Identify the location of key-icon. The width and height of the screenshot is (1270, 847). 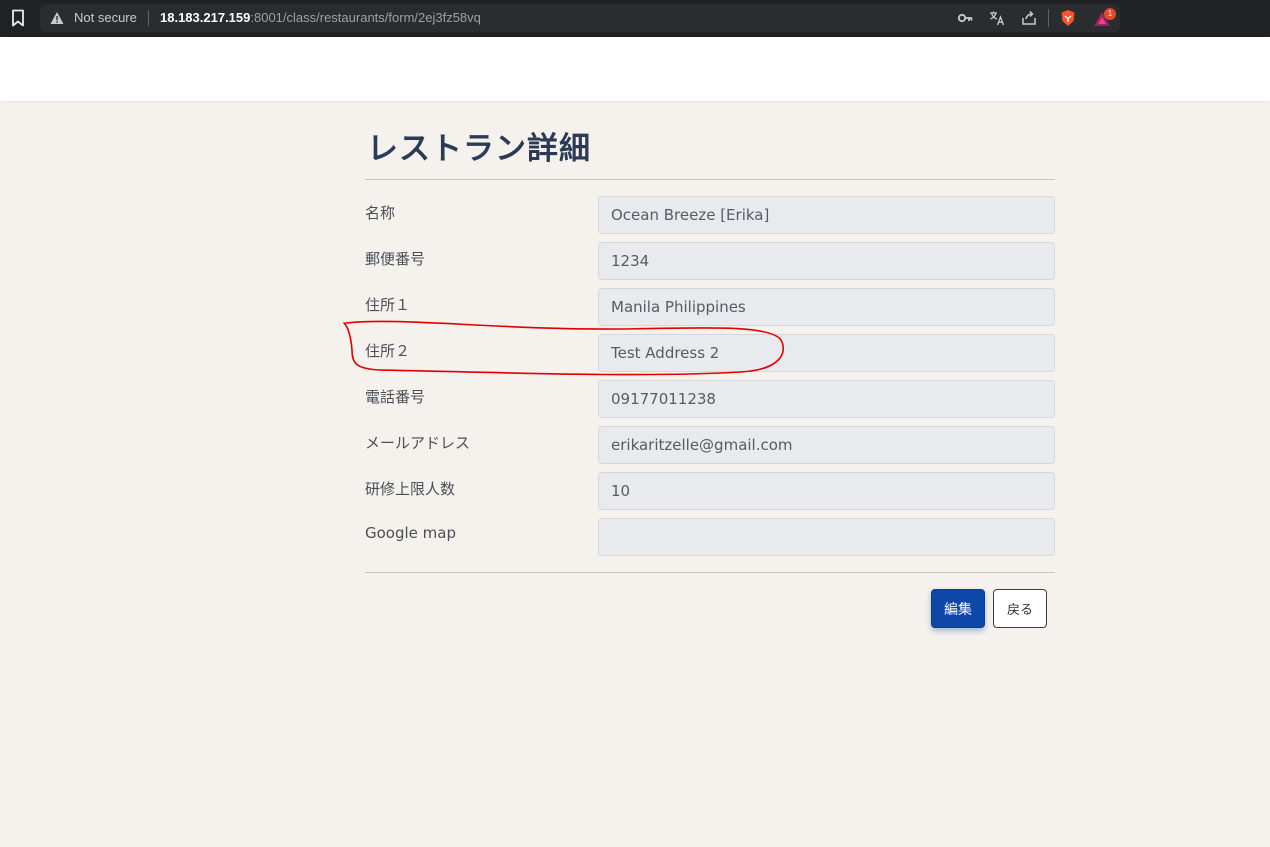
(965, 18).